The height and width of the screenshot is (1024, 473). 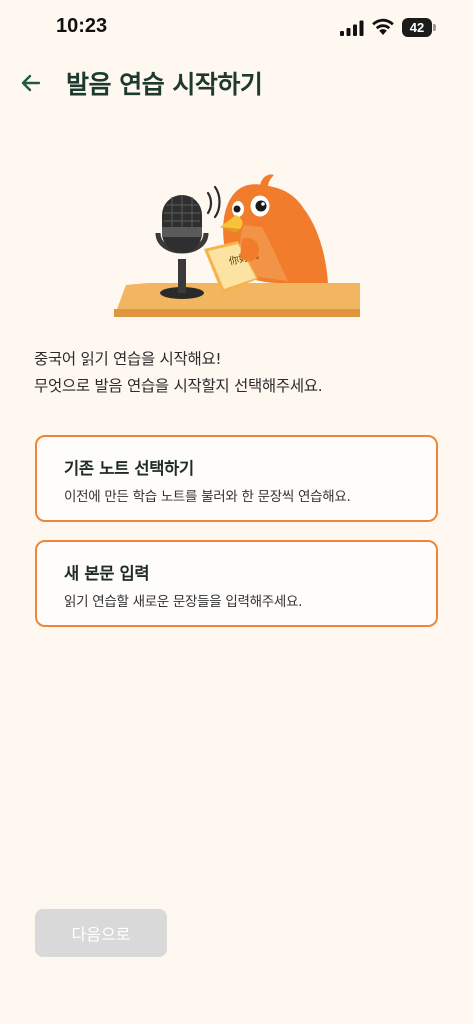 What do you see at coordinates (207, 497) in the screenshot?
I see `option-description: 이전에 만든 학습 노트를 불러와 한 문장씩 연습해요.` at bounding box center [207, 497].